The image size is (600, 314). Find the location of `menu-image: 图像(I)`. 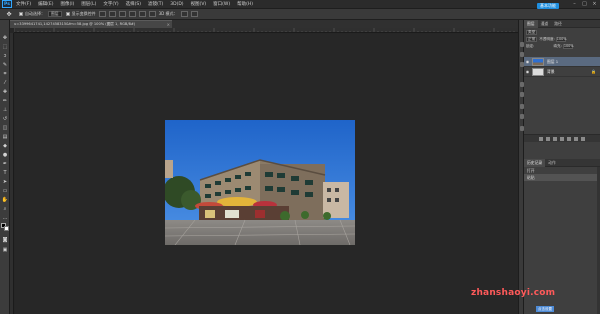

menu-image: 图像(I) is located at coordinates (67, 4).